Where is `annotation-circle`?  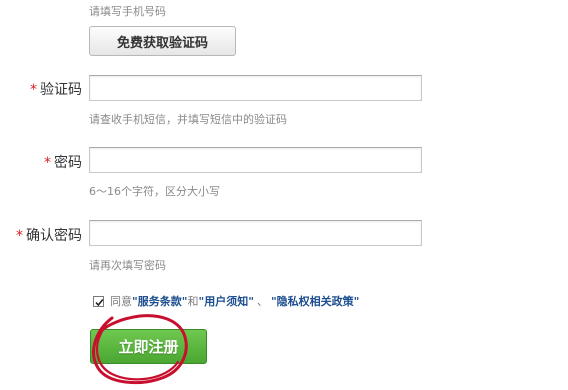 annotation-circle is located at coordinates (140, 349).